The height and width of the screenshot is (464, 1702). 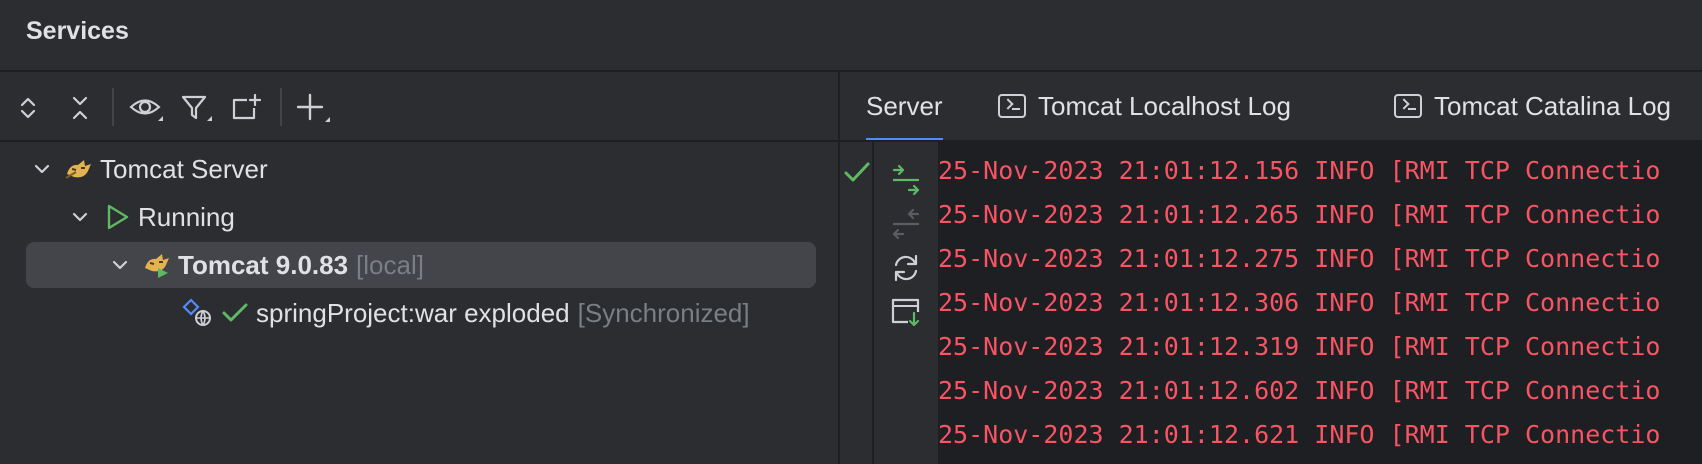 What do you see at coordinates (857, 172) in the screenshot?
I see `success-check-icon` at bounding box center [857, 172].